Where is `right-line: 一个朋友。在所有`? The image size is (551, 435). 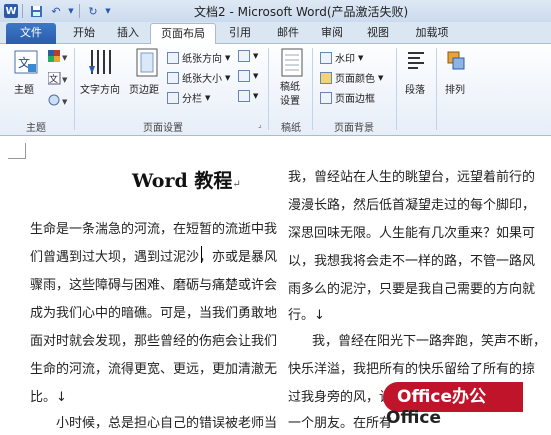
right-line: 一个朋友。在所有 is located at coordinates (340, 423).